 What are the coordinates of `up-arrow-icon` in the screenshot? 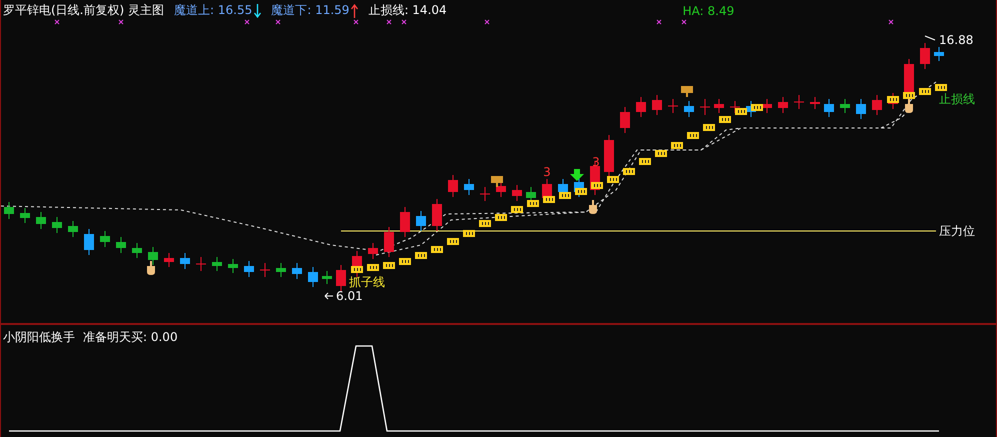 It's located at (354, 11).